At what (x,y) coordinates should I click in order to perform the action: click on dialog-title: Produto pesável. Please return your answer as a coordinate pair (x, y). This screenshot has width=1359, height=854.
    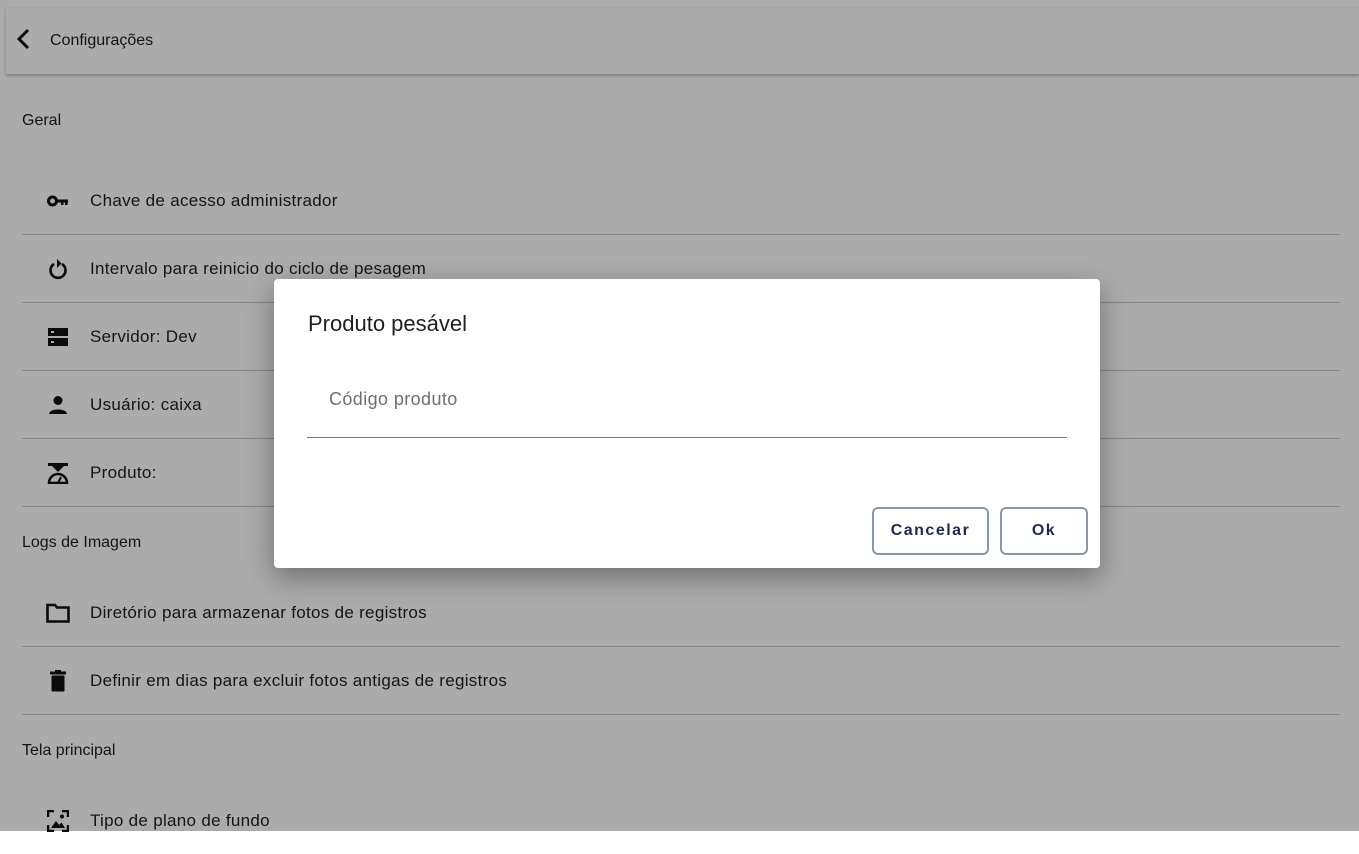
    Looking at the image, I should click on (387, 323).